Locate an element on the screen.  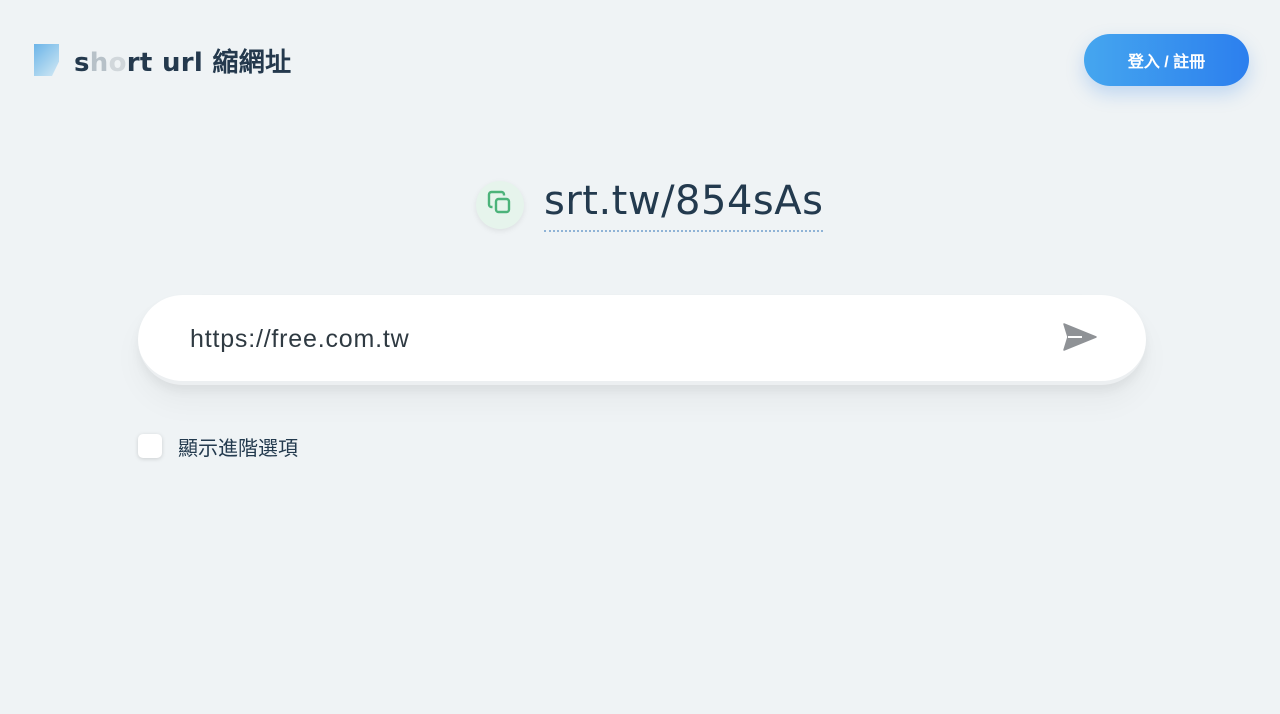
logo-text-rest: rt url 縮網址 is located at coordinates (209, 62).